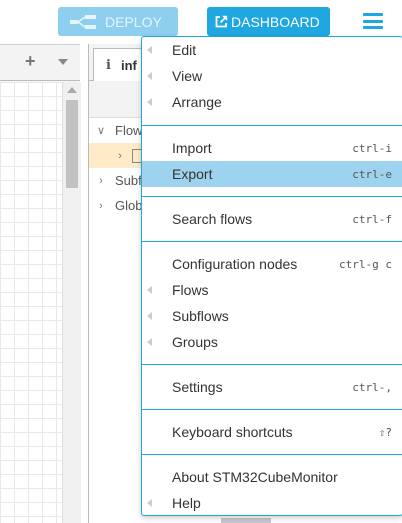  What do you see at coordinates (272, 102) in the screenshot?
I see `menu-item-arrange: Arrange` at bounding box center [272, 102].